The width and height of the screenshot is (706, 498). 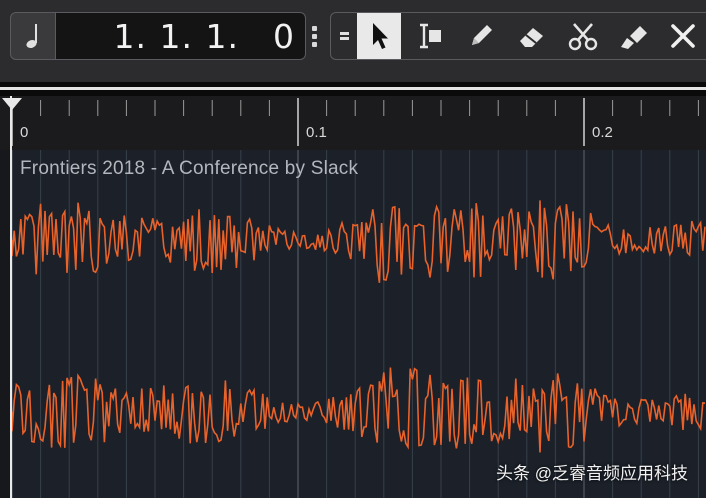 I want to click on pencil-tool-button, so click(x=481, y=36).